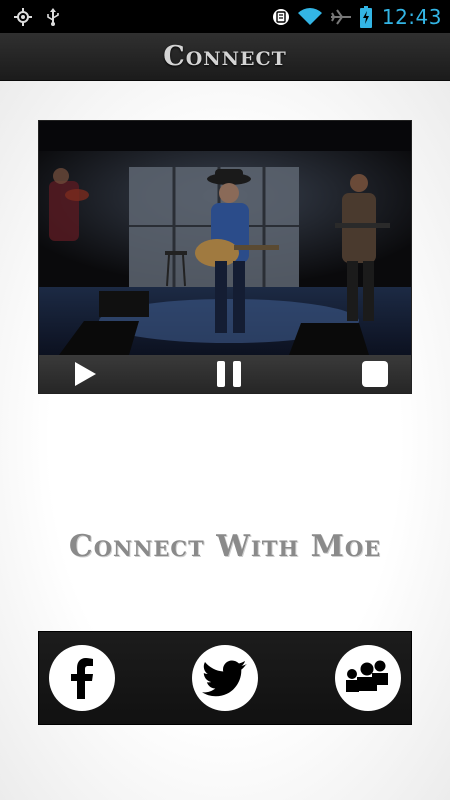 The width and height of the screenshot is (450, 800). I want to click on facebook-icon, so click(82, 678).